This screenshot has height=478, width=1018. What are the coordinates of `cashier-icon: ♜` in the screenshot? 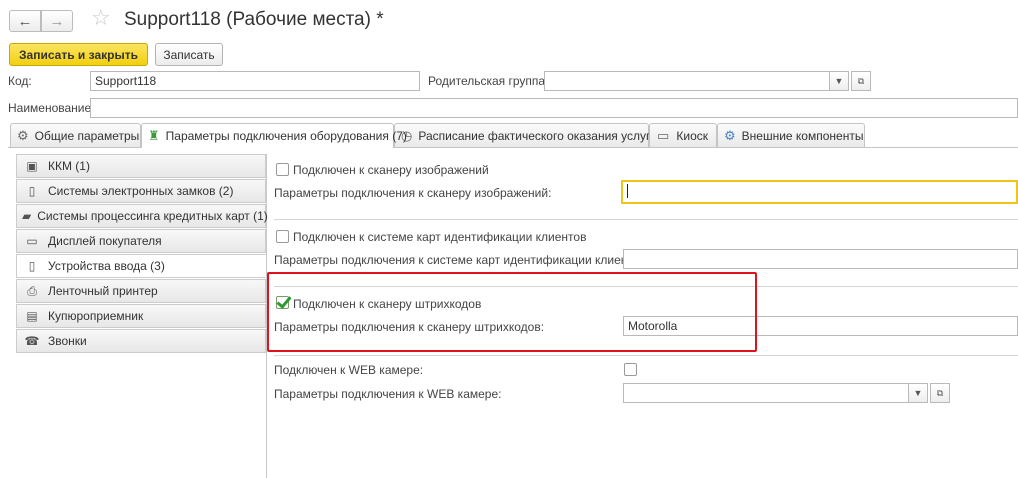 It's located at (154, 135).